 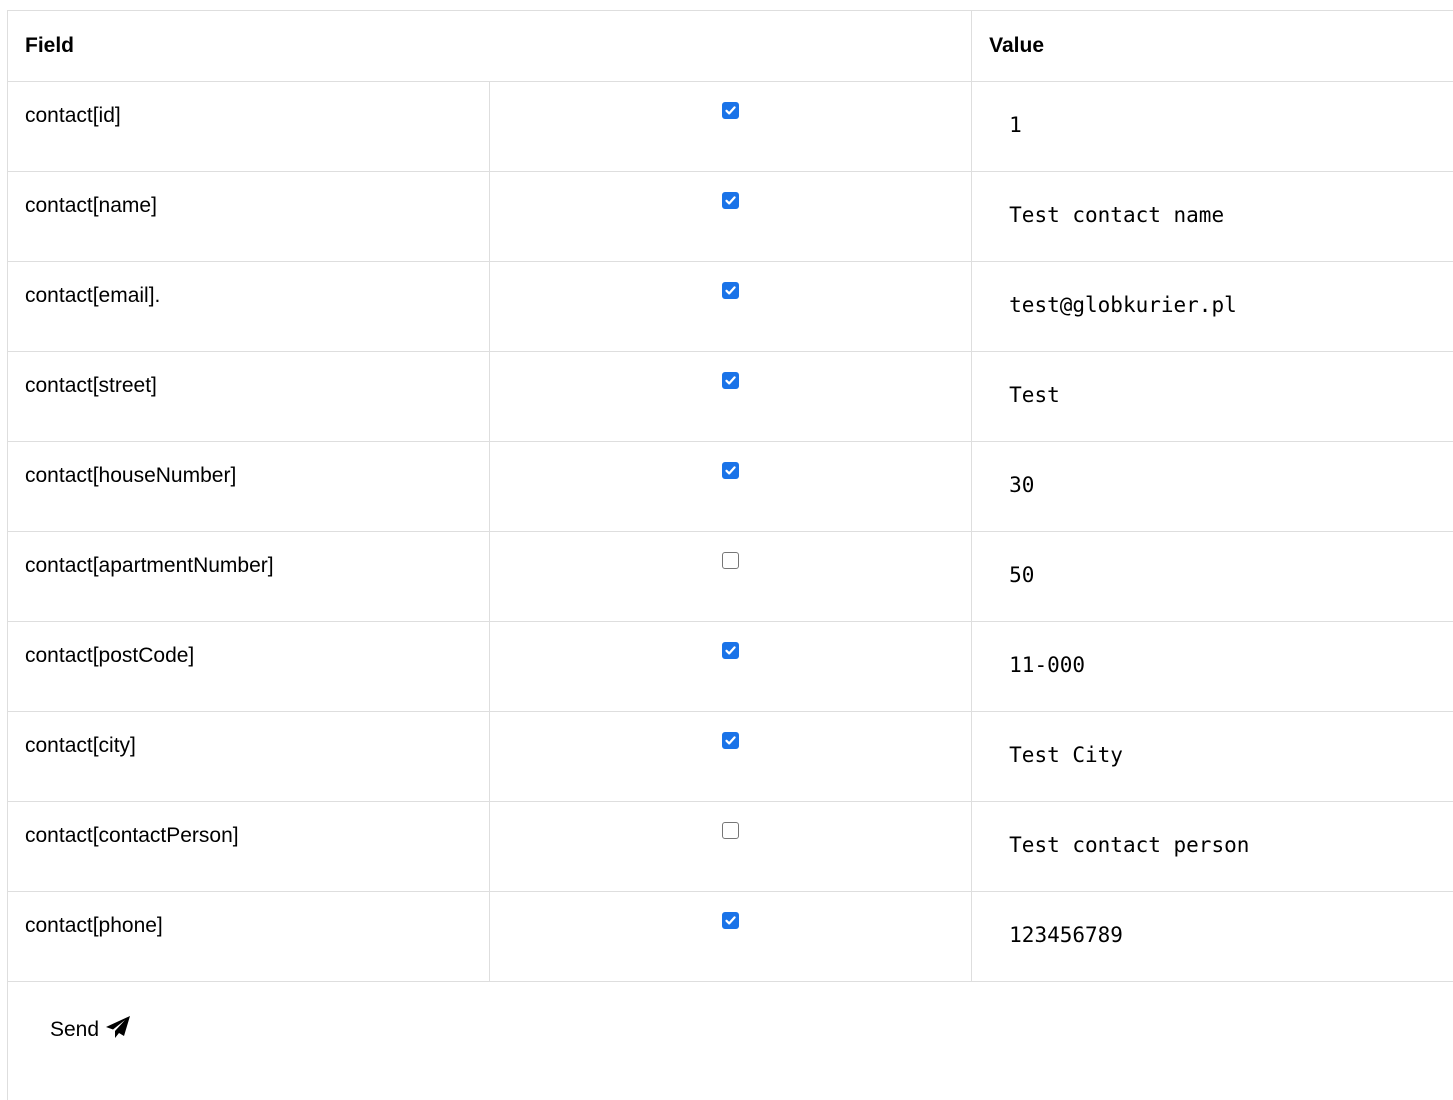 What do you see at coordinates (1212, 486) in the screenshot?
I see `field-value-input: 30` at bounding box center [1212, 486].